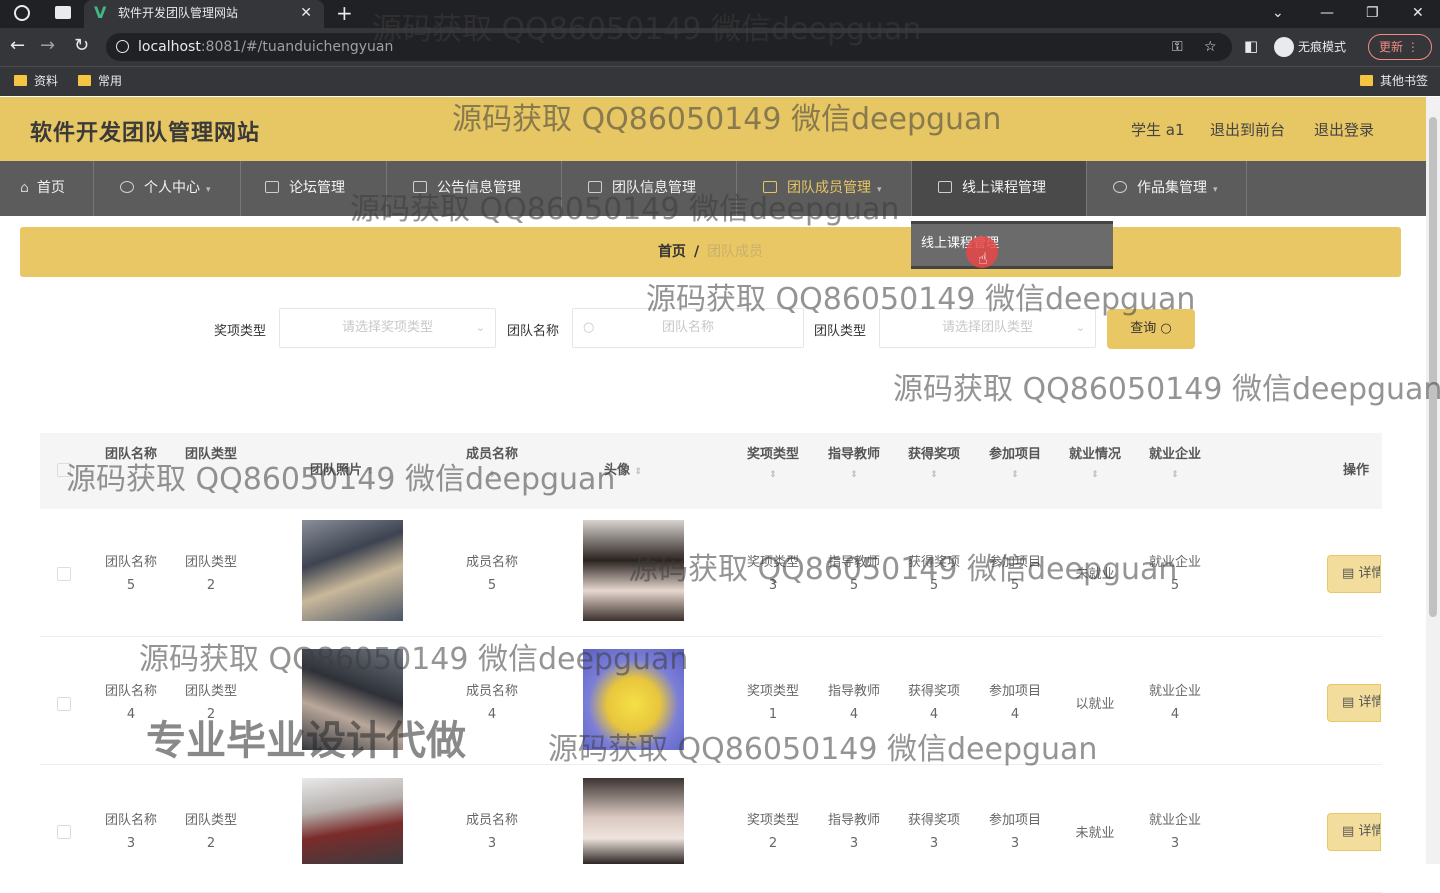 The width and height of the screenshot is (1440, 893). What do you see at coordinates (1167, 188) in the screenshot?
I see `nav-portfolio: 作品集管理 ▾` at bounding box center [1167, 188].